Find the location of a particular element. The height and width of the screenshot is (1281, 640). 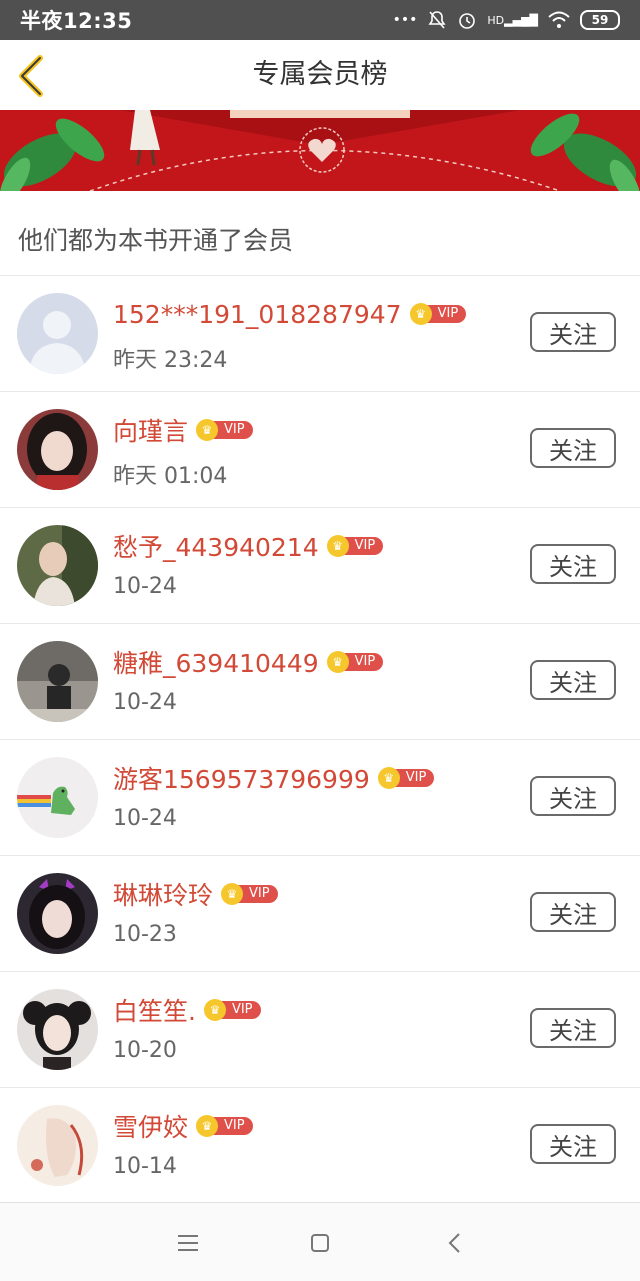

status-icons: ••• HD▂▄▆█ 59 is located at coordinates (506, 20).